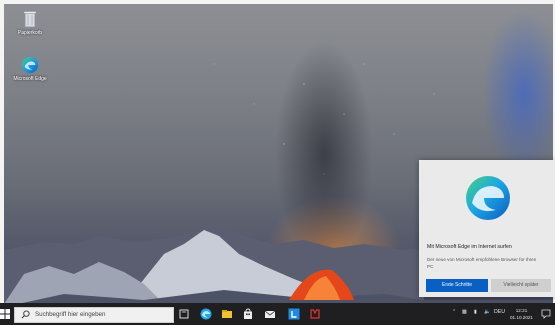 Image resolution: width=555 pixels, height=325 pixels. Describe the element at coordinates (30, 79) in the screenshot. I see `desktop-icon-label: Microsoft Edge` at that location.